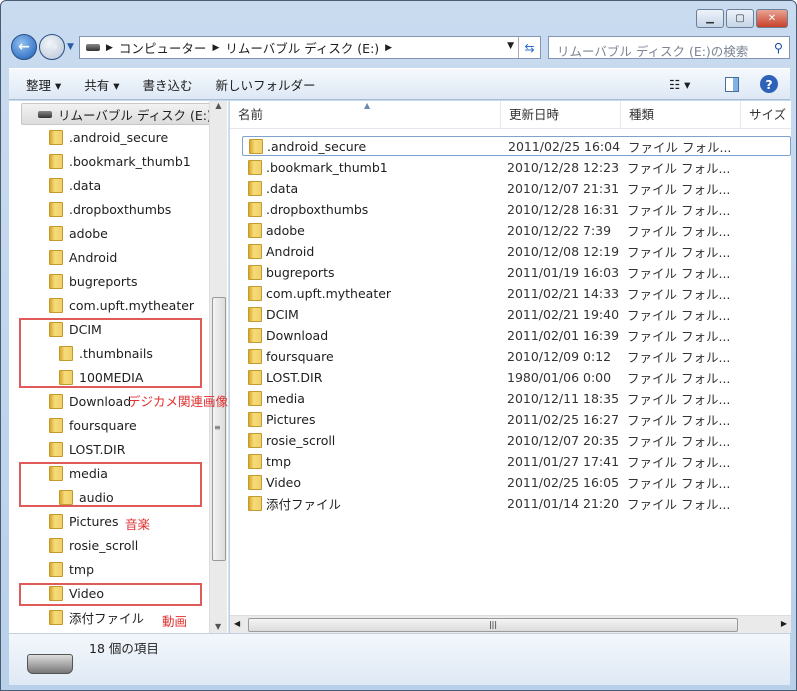  What do you see at coordinates (110, 353) in the screenshot?
I see `highlight-box-dcim` at bounding box center [110, 353].